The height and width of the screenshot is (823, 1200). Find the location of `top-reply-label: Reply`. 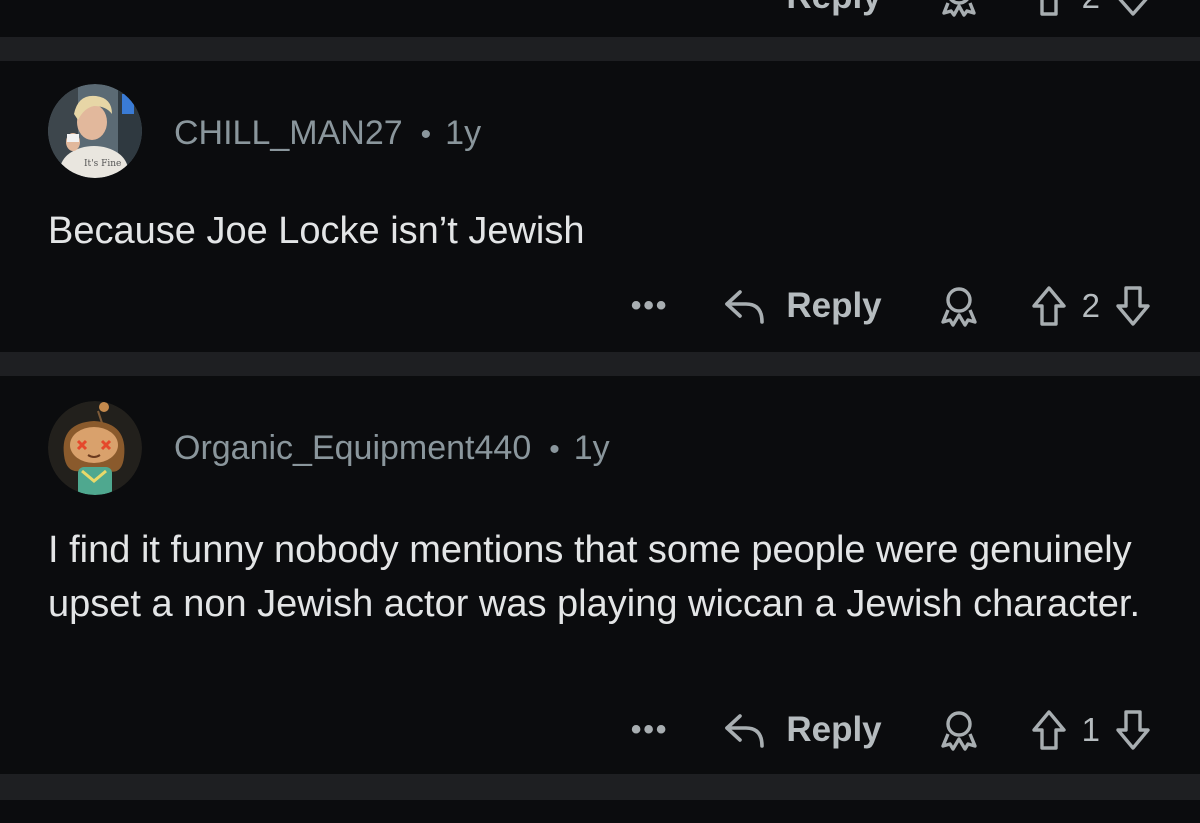

top-reply-label: Reply is located at coordinates (833, 8).